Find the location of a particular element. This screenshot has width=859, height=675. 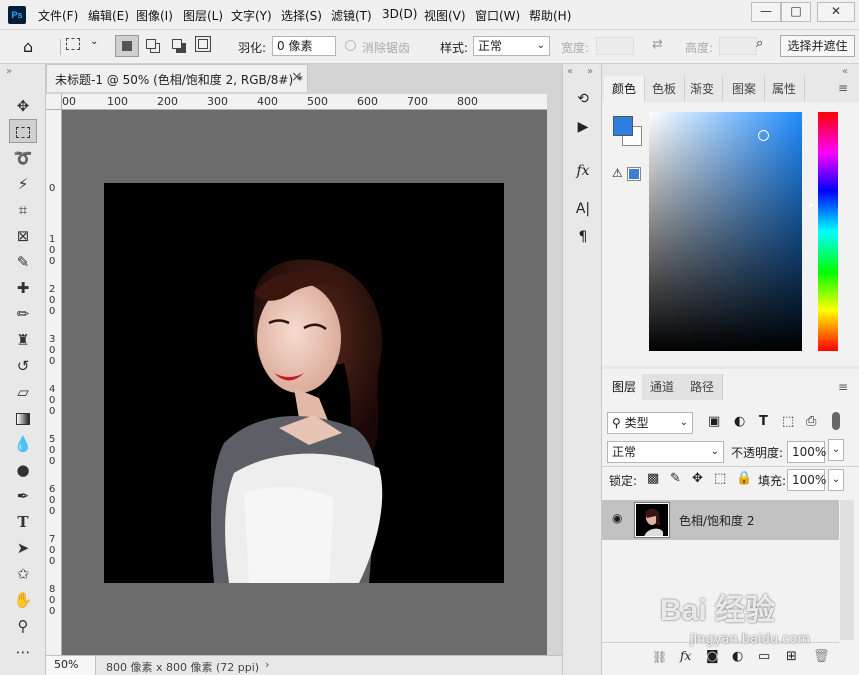

intersect-selection-icon is located at coordinates (203, 44).